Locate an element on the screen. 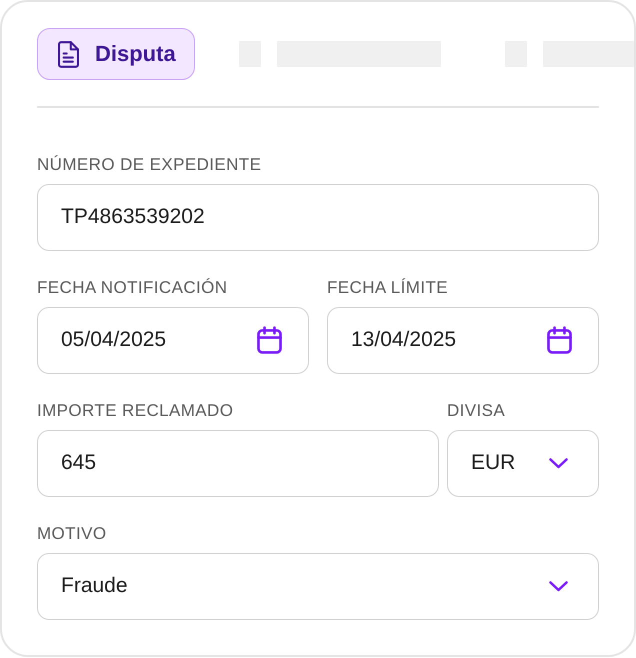  document-icon is located at coordinates (68, 54).